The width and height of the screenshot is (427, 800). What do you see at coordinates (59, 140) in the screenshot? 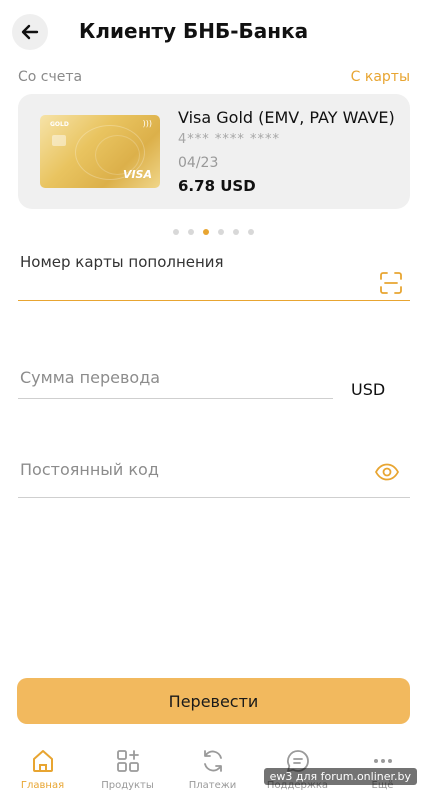
I see `chip-icon` at bounding box center [59, 140].